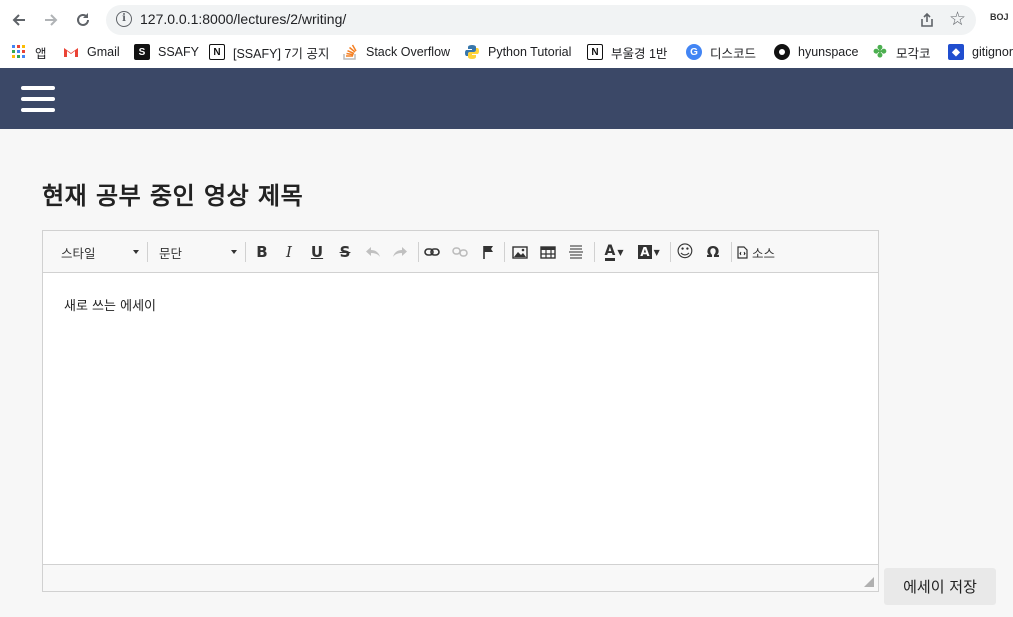 The height and width of the screenshot is (617, 1013). I want to click on bookmark-label: 앱, so click(41, 53).